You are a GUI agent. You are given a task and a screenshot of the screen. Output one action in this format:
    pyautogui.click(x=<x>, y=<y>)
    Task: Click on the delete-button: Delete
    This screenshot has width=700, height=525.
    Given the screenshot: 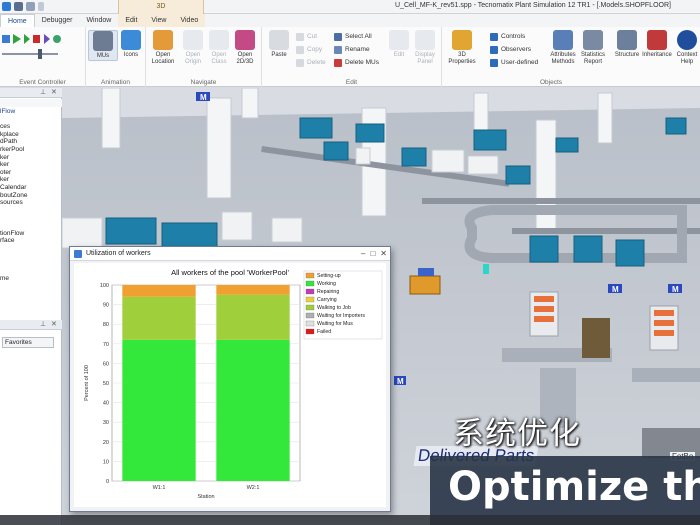 What is the action you would take?
    pyautogui.click(x=311, y=63)
    